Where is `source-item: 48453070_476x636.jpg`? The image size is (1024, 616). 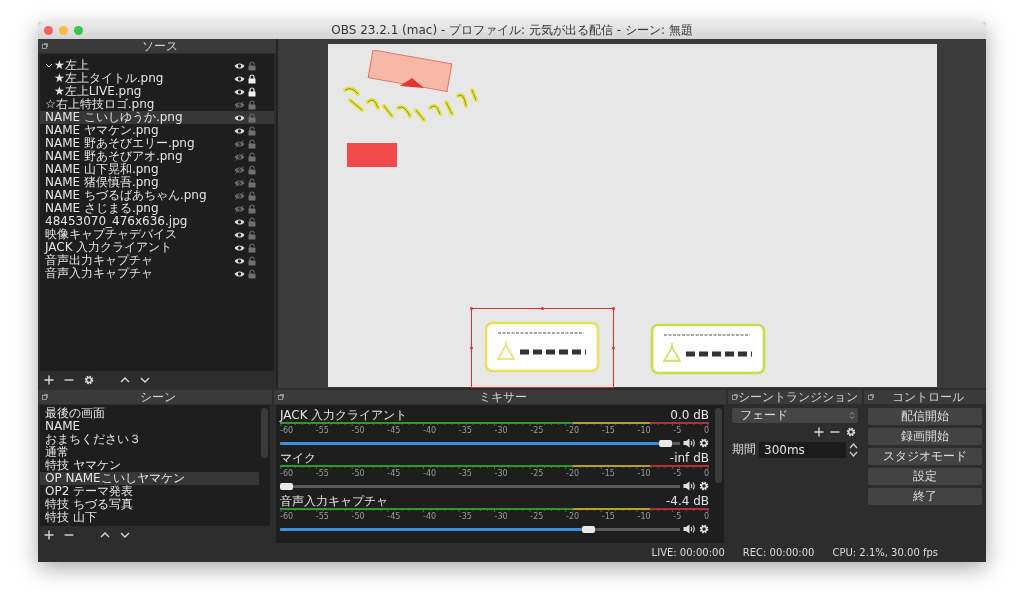
source-item: 48453070_476x636.jpg is located at coordinates (157, 221).